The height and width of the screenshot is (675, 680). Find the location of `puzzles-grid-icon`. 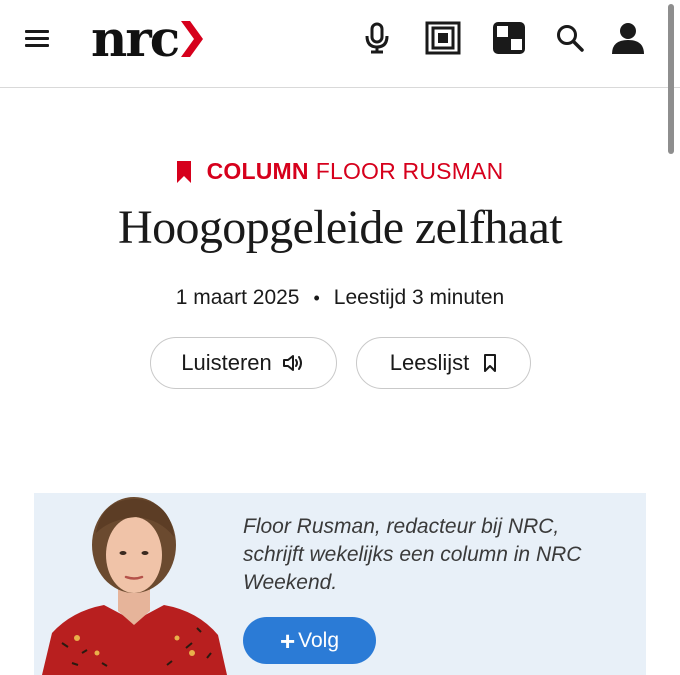

puzzles-grid-icon is located at coordinates (509, 38).